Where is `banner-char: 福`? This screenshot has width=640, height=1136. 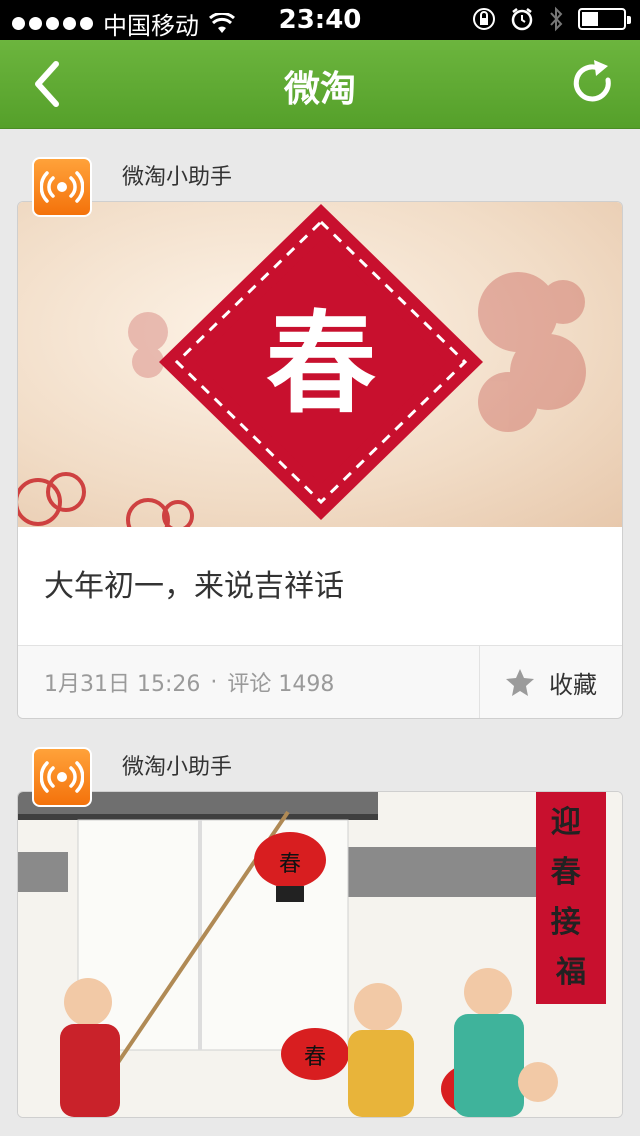 banner-char: 福 is located at coordinates (570, 972).